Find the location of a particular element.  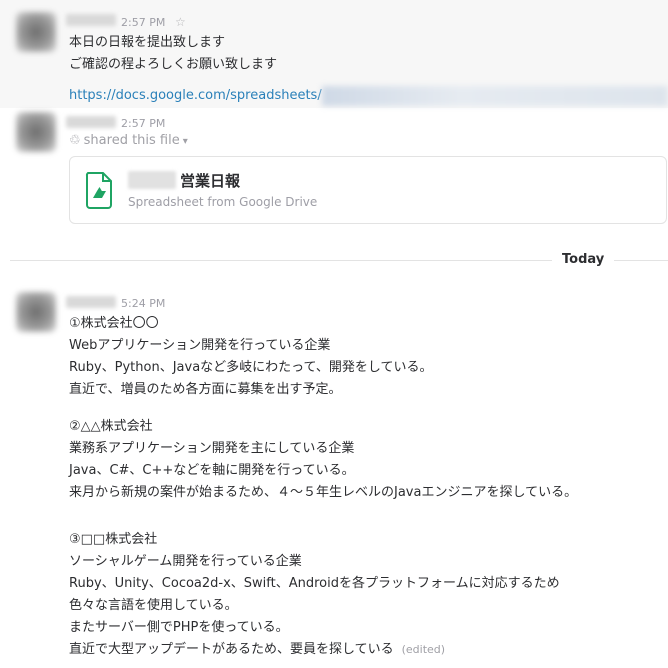

message-line: Webアプリケーション開発を行っている企業 is located at coordinates (200, 345).